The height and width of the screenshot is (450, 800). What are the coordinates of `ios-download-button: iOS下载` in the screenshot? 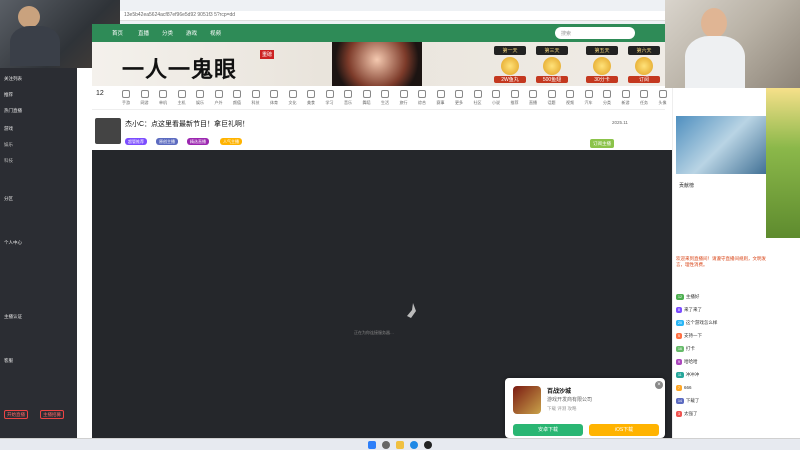 It's located at (624, 430).